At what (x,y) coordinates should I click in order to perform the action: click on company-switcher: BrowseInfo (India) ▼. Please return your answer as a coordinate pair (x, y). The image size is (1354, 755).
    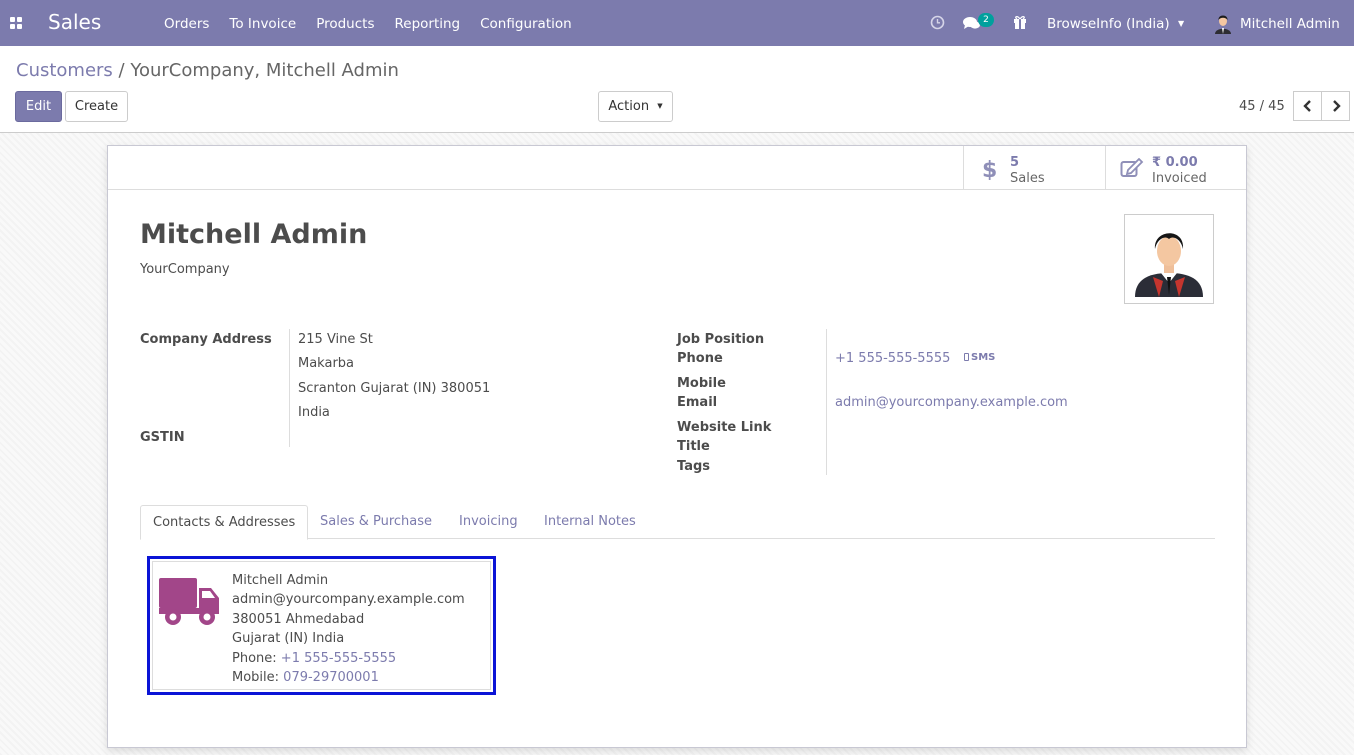
    Looking at the image, I should click on (1115, 24).